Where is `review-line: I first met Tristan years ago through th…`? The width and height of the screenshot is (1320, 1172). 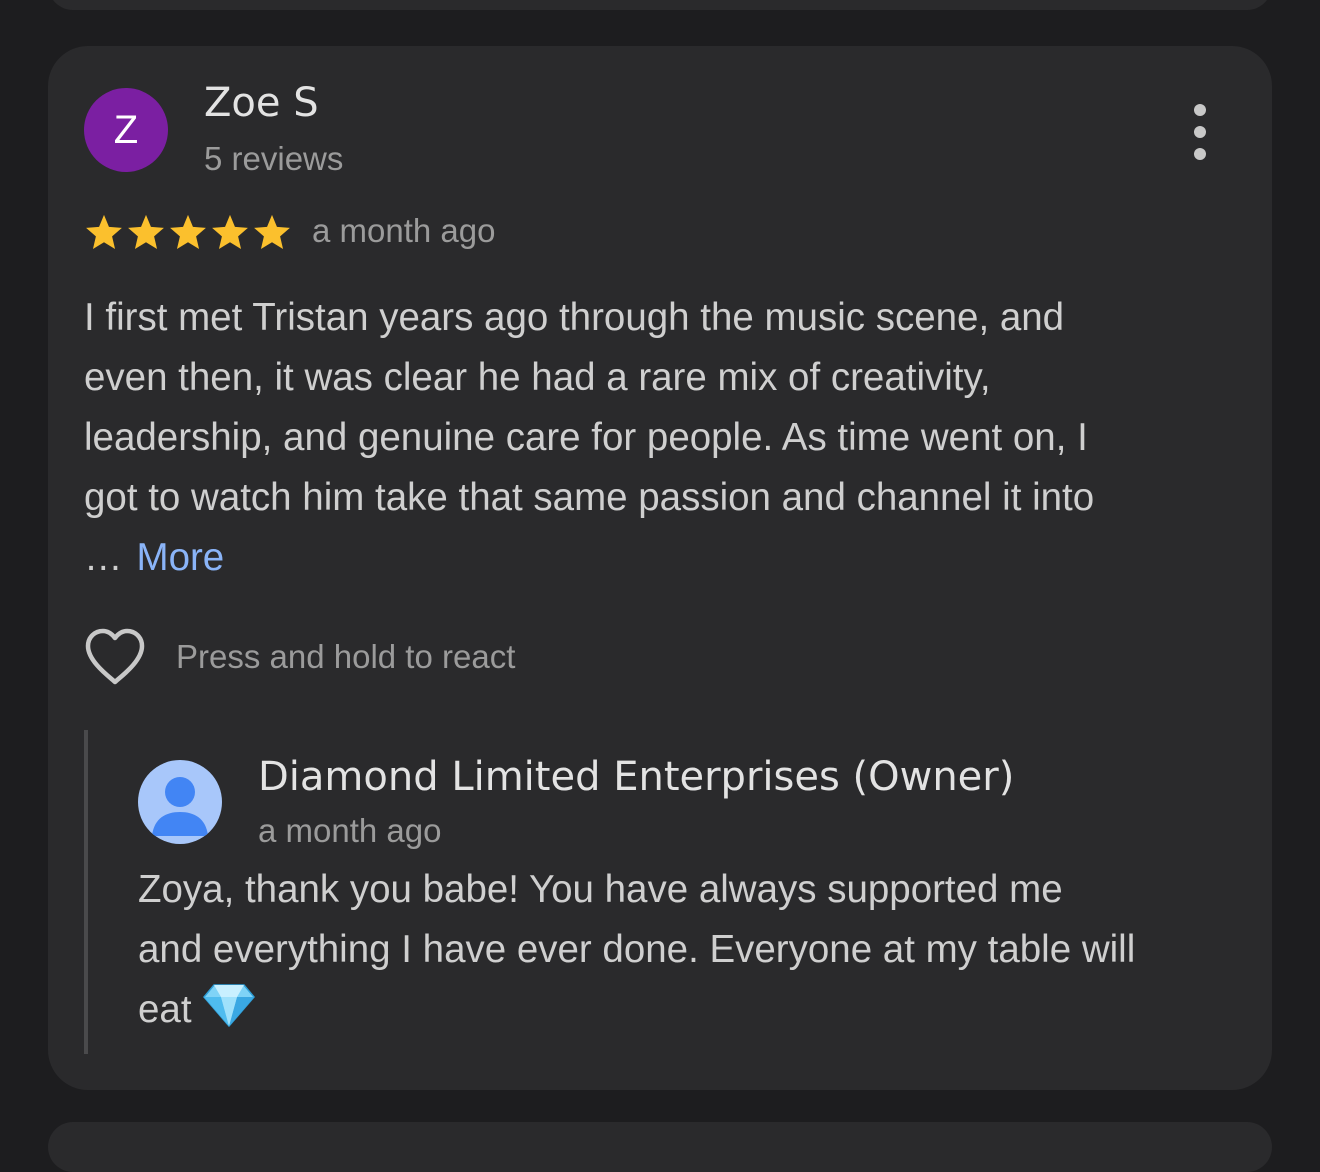
review-line: I first met Tristan years ago through th… is located at coordinates (574, 317).